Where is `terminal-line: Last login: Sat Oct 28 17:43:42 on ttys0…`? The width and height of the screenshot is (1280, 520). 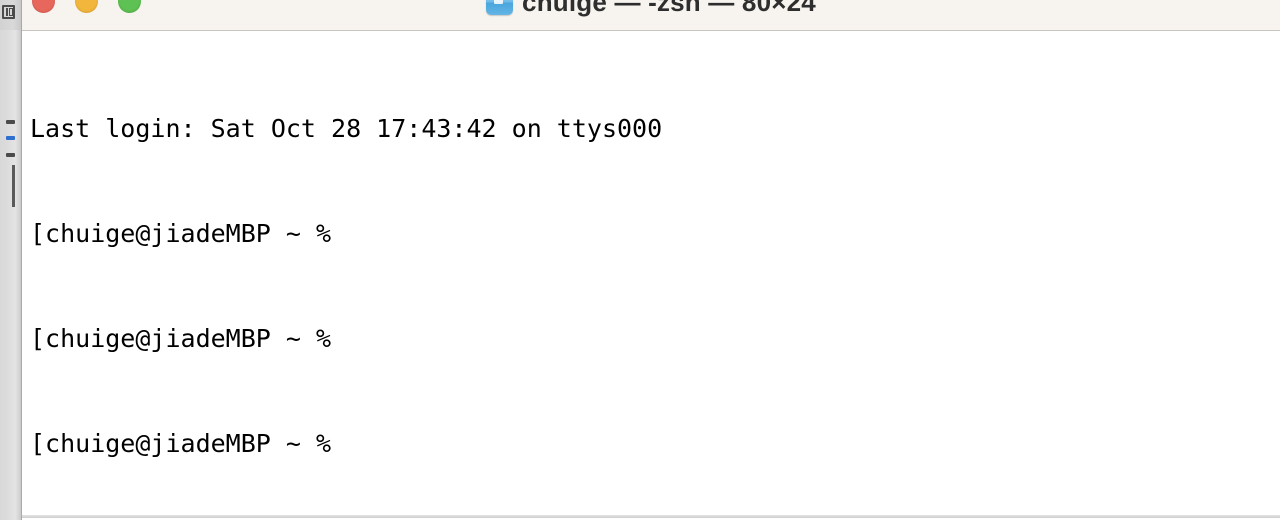 terminal-line: Last login: Sat Oct 28 17:43:42 on ttys0… is located at coordinates (346, 128).